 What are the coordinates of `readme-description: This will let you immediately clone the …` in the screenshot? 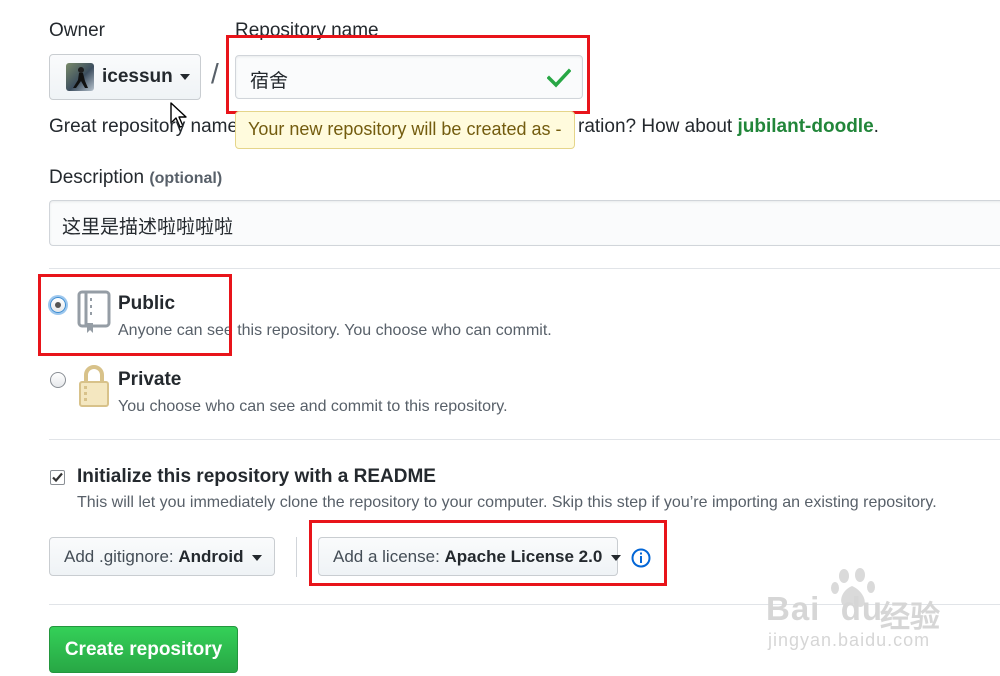 It's located at (507, 502).